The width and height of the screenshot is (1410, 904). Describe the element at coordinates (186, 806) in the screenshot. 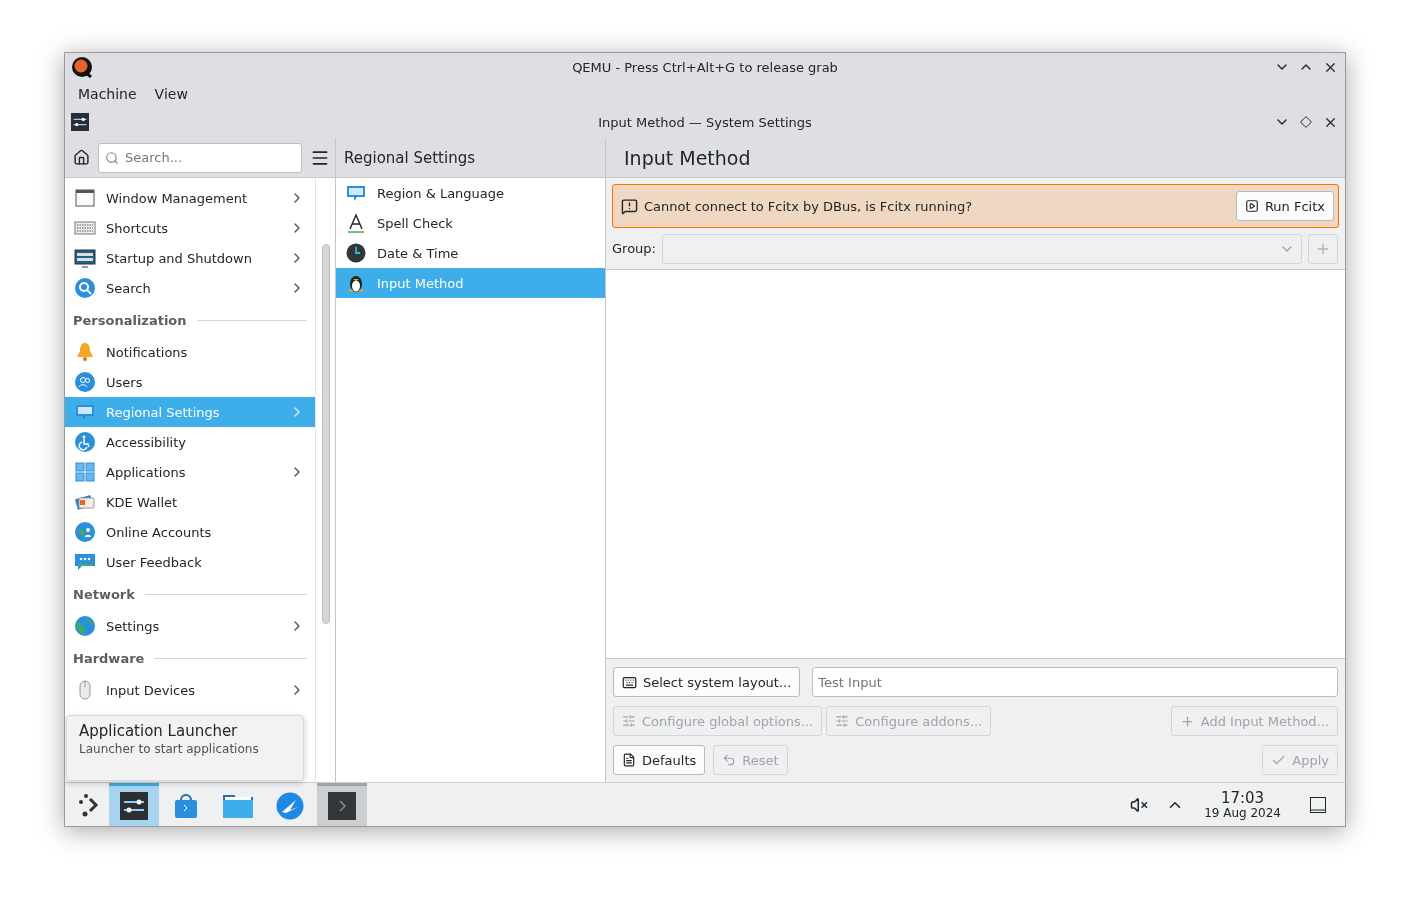

I see `shopping-bag-icon` at that location.